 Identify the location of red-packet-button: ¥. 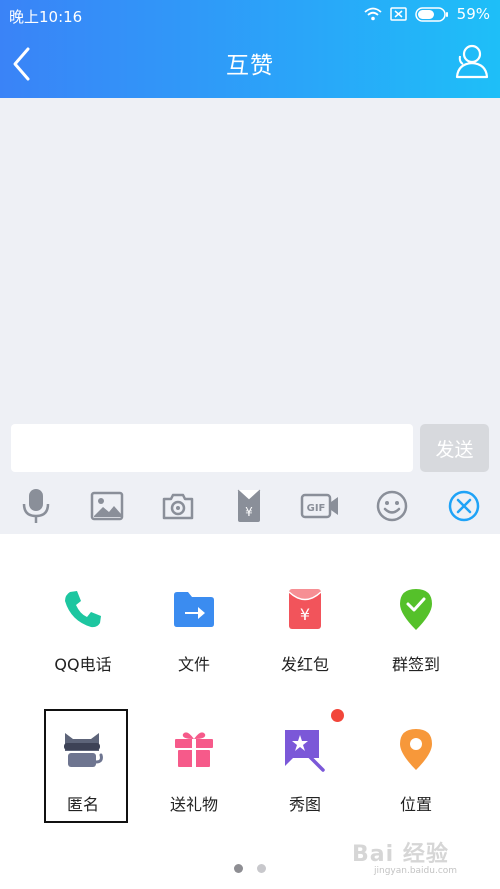
(249, 506).